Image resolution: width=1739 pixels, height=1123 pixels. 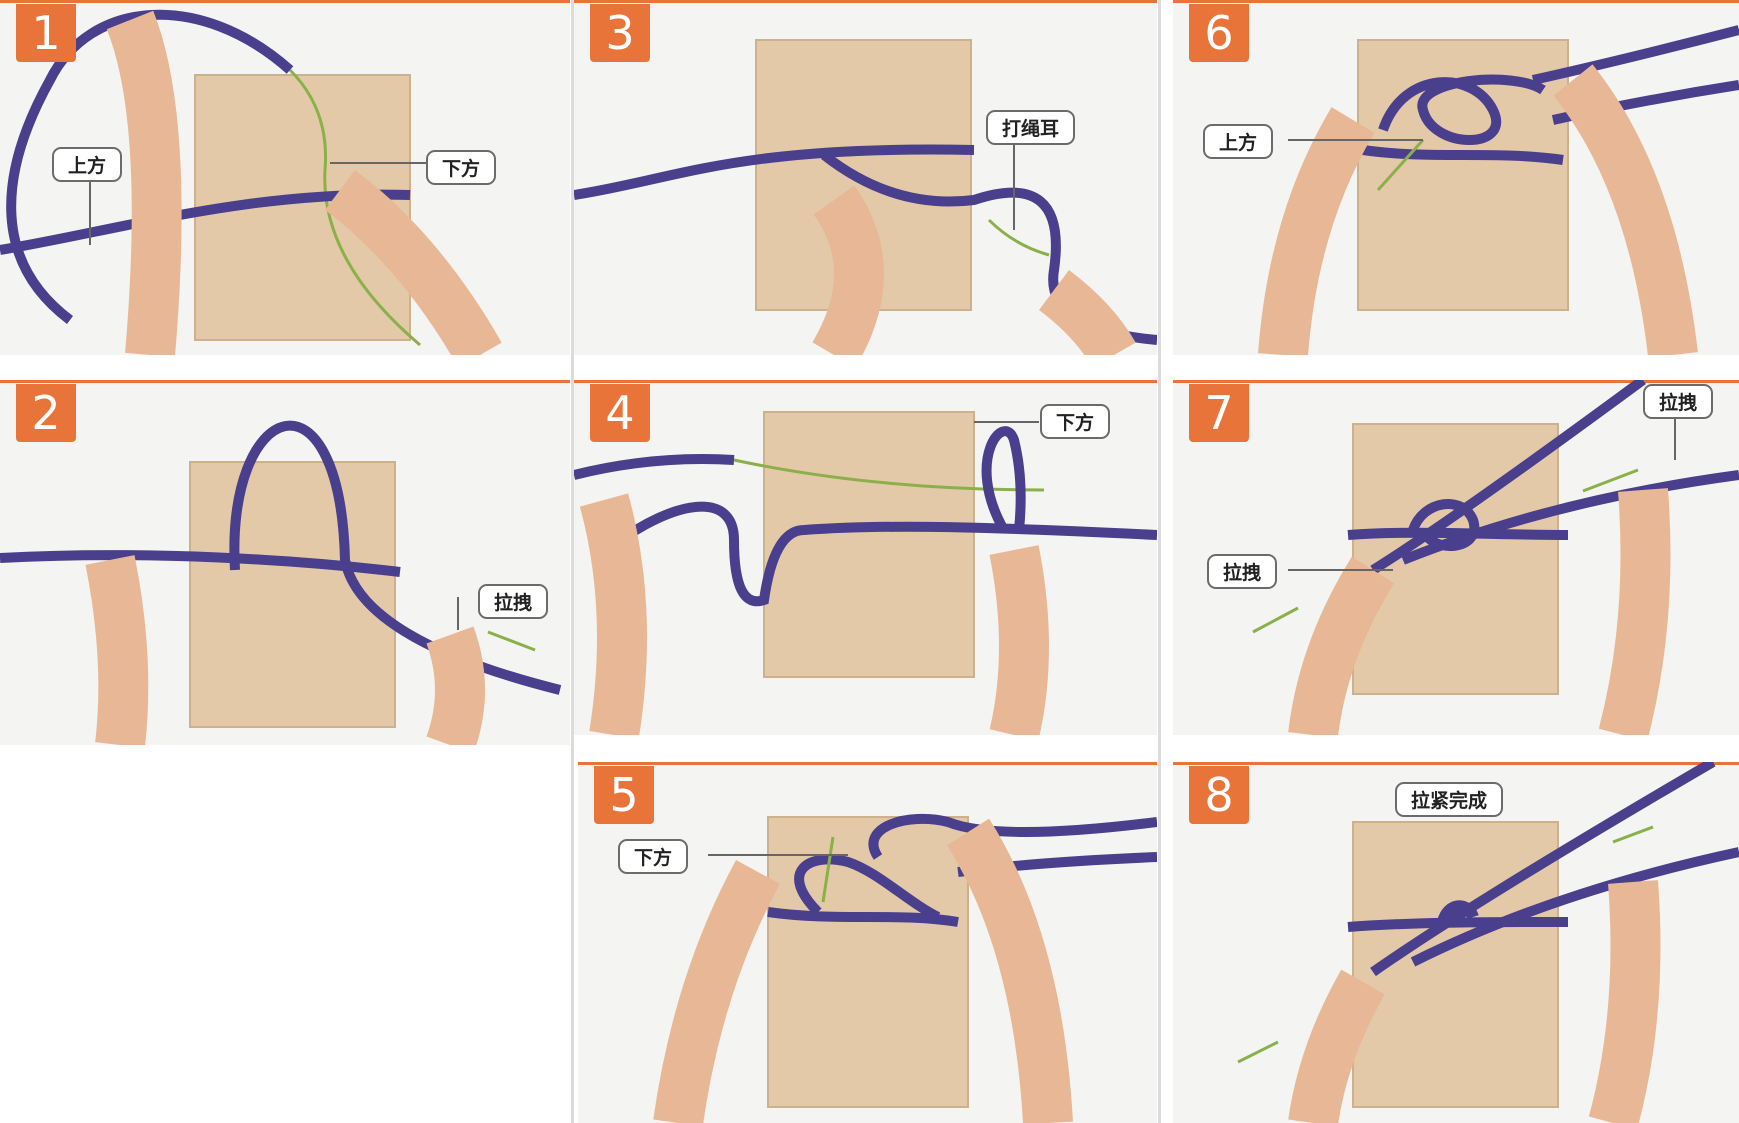 I want to click on step-number: 1, so click(x=46, y=33).